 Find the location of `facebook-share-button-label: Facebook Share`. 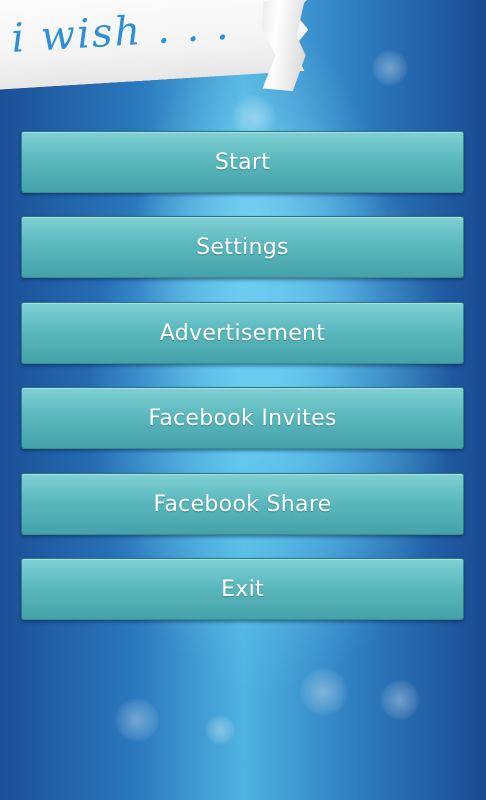

facebook-share-button-label: Facebook Share is located at coordinates (242, 504).